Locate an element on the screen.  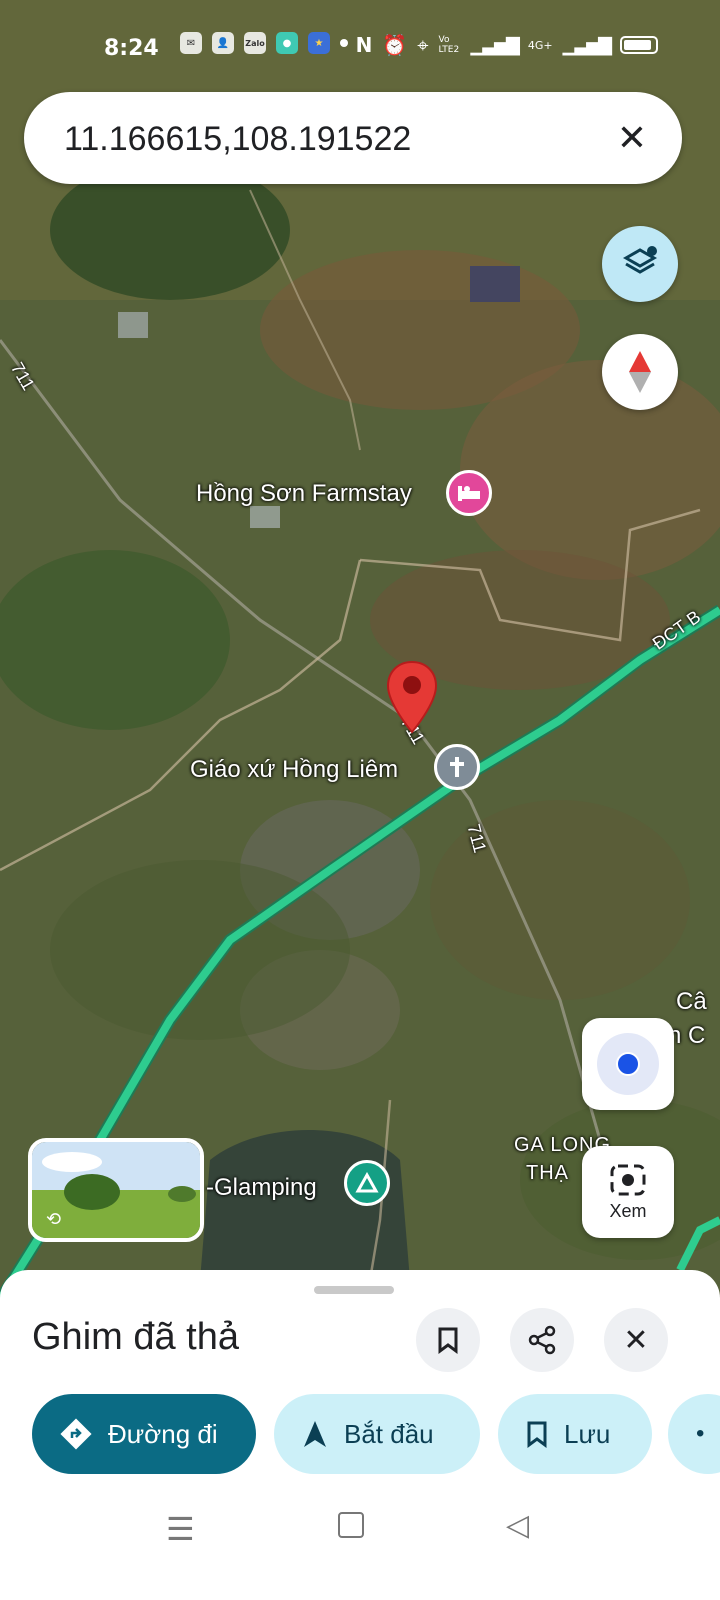
person-icon: 👤 is located at coordinates (223, 43).